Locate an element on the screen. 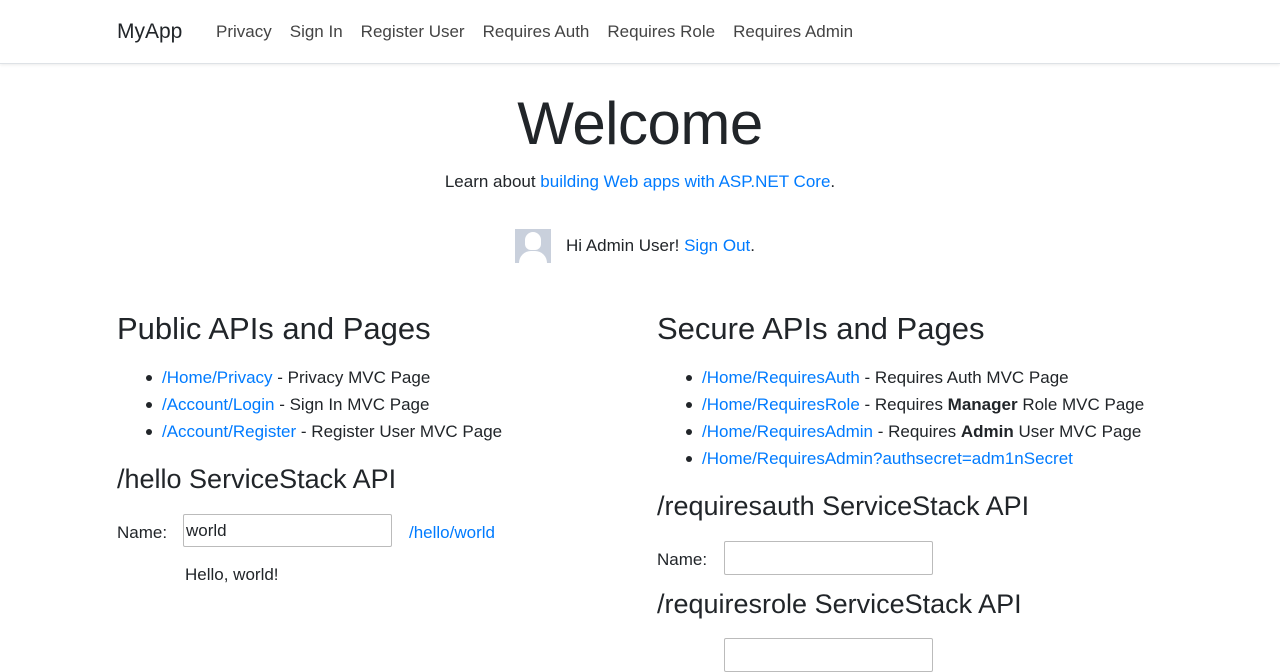 The image size is (1280, 672). list-item: /Account/Login - Sign In MVC Page is located at coordinates (323, 404).